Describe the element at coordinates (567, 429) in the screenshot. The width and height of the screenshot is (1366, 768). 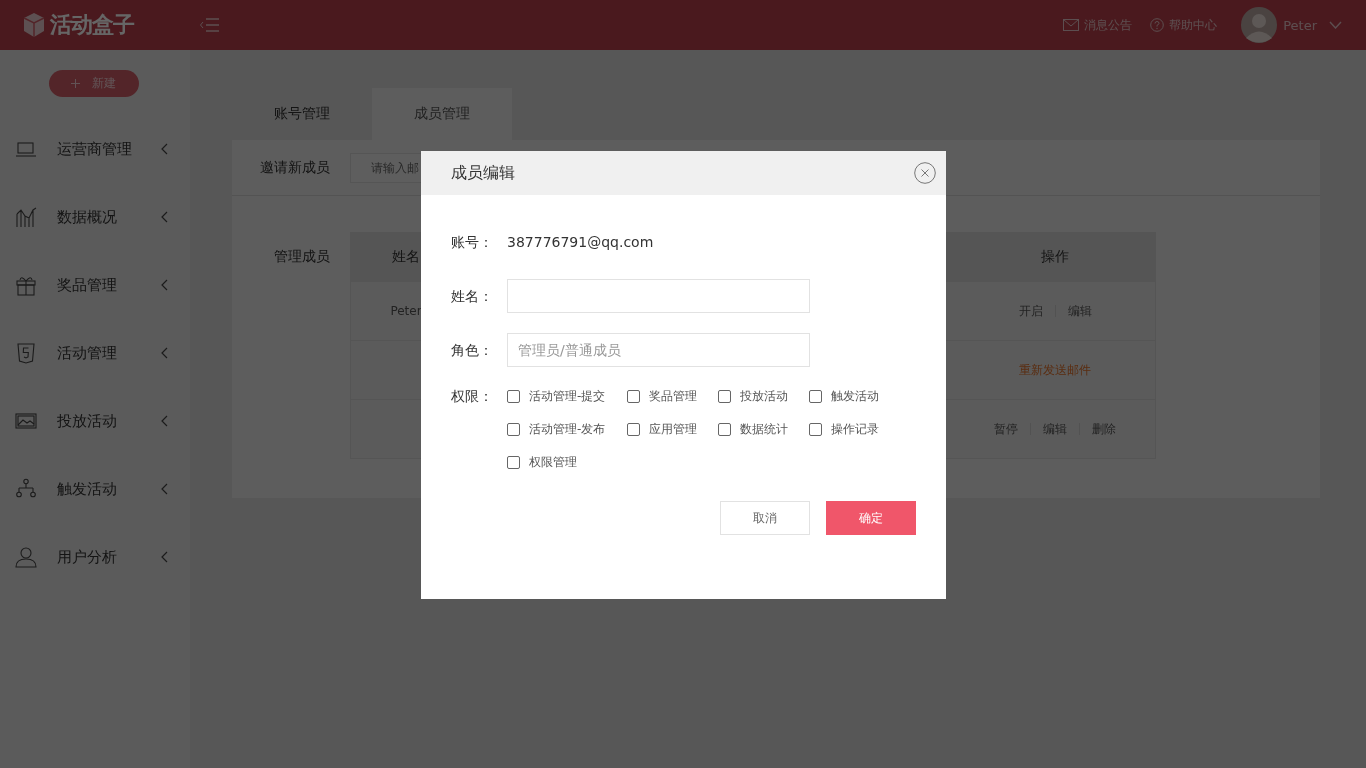
I see `checkbox-label: 活动管理-发布` at that location.